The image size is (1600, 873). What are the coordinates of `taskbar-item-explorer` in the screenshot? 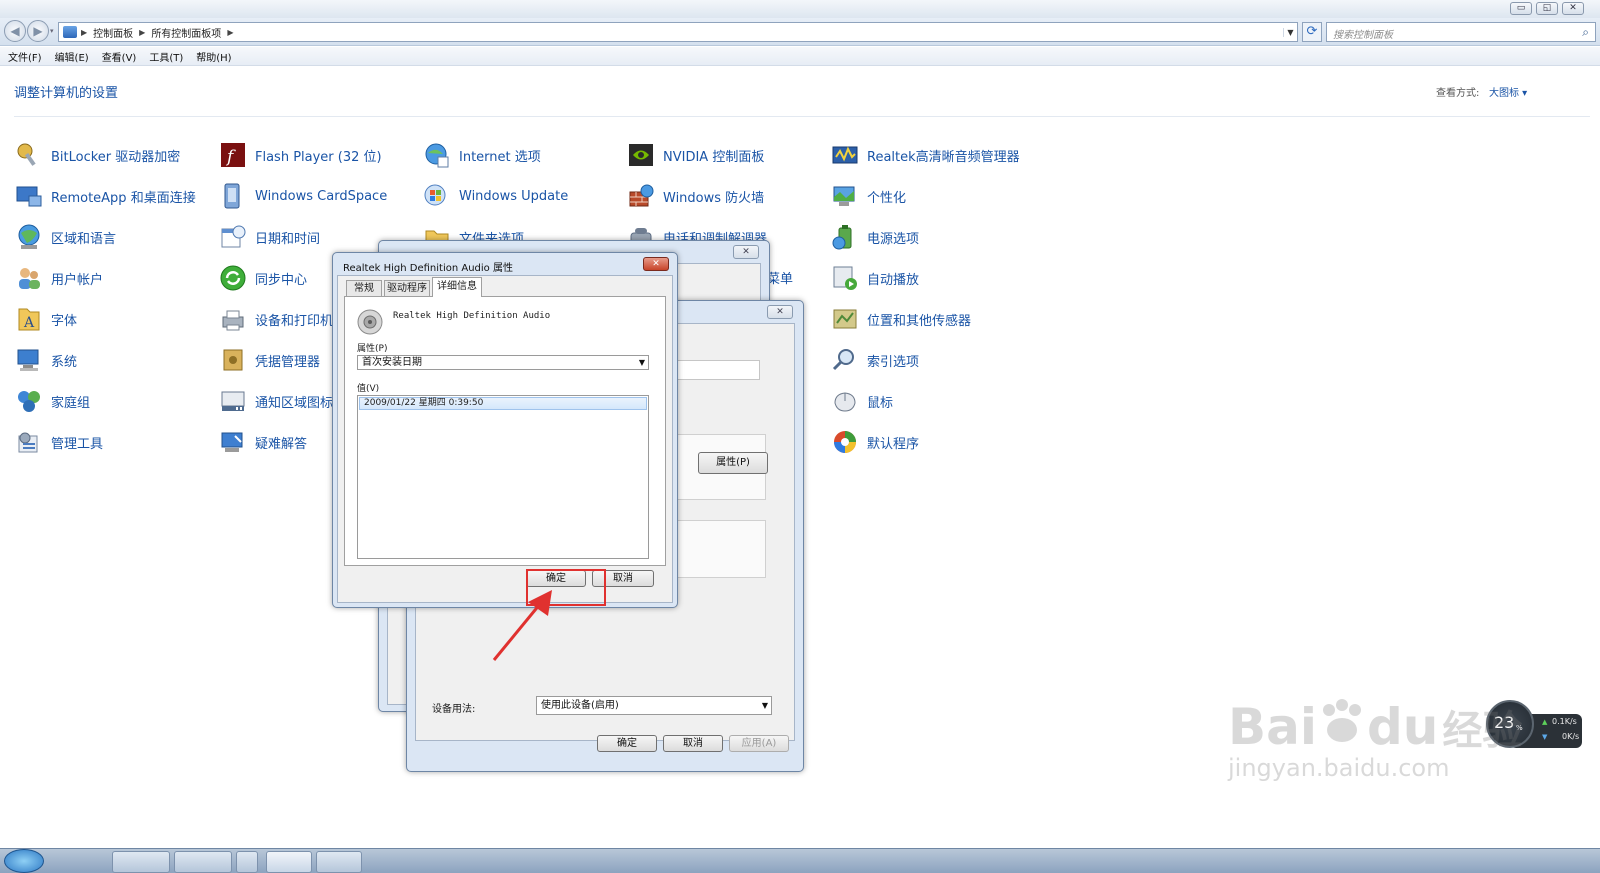 It's located at (203, 862).